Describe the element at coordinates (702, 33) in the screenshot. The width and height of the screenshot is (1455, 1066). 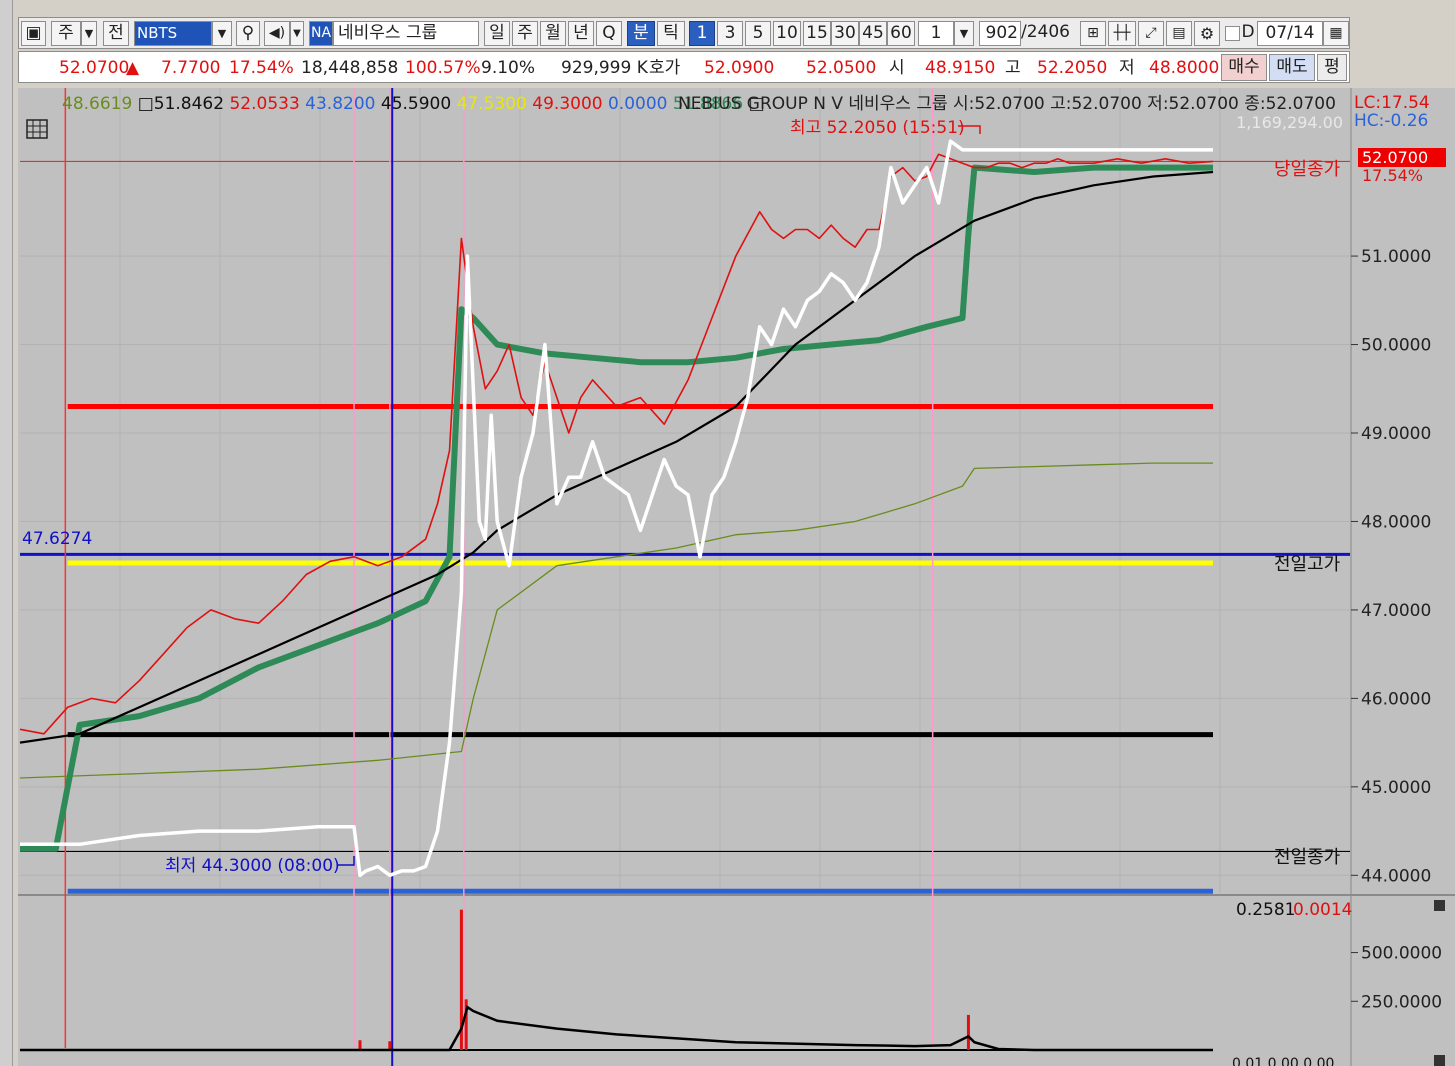
I see `interval-1: 1` at that location.